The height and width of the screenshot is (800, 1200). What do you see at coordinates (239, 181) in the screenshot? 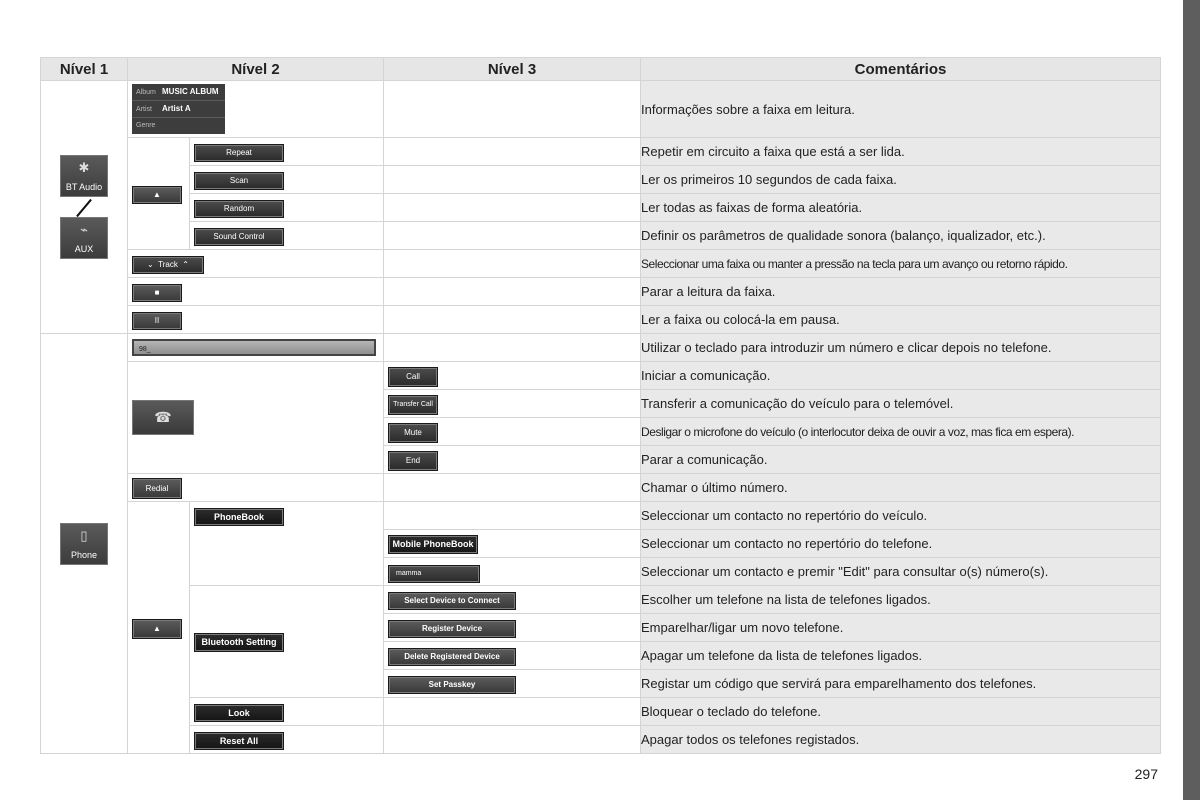
I see `scan-button: Scan` at bounding box center [239, 181].